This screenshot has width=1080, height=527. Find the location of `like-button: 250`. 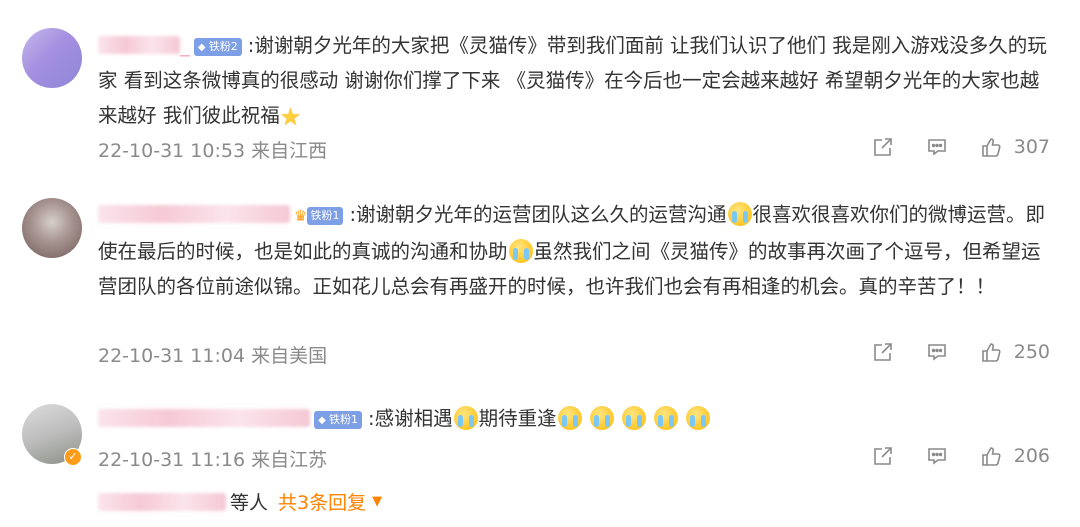

like-button: 250 is located at coordinates (1015, 352).